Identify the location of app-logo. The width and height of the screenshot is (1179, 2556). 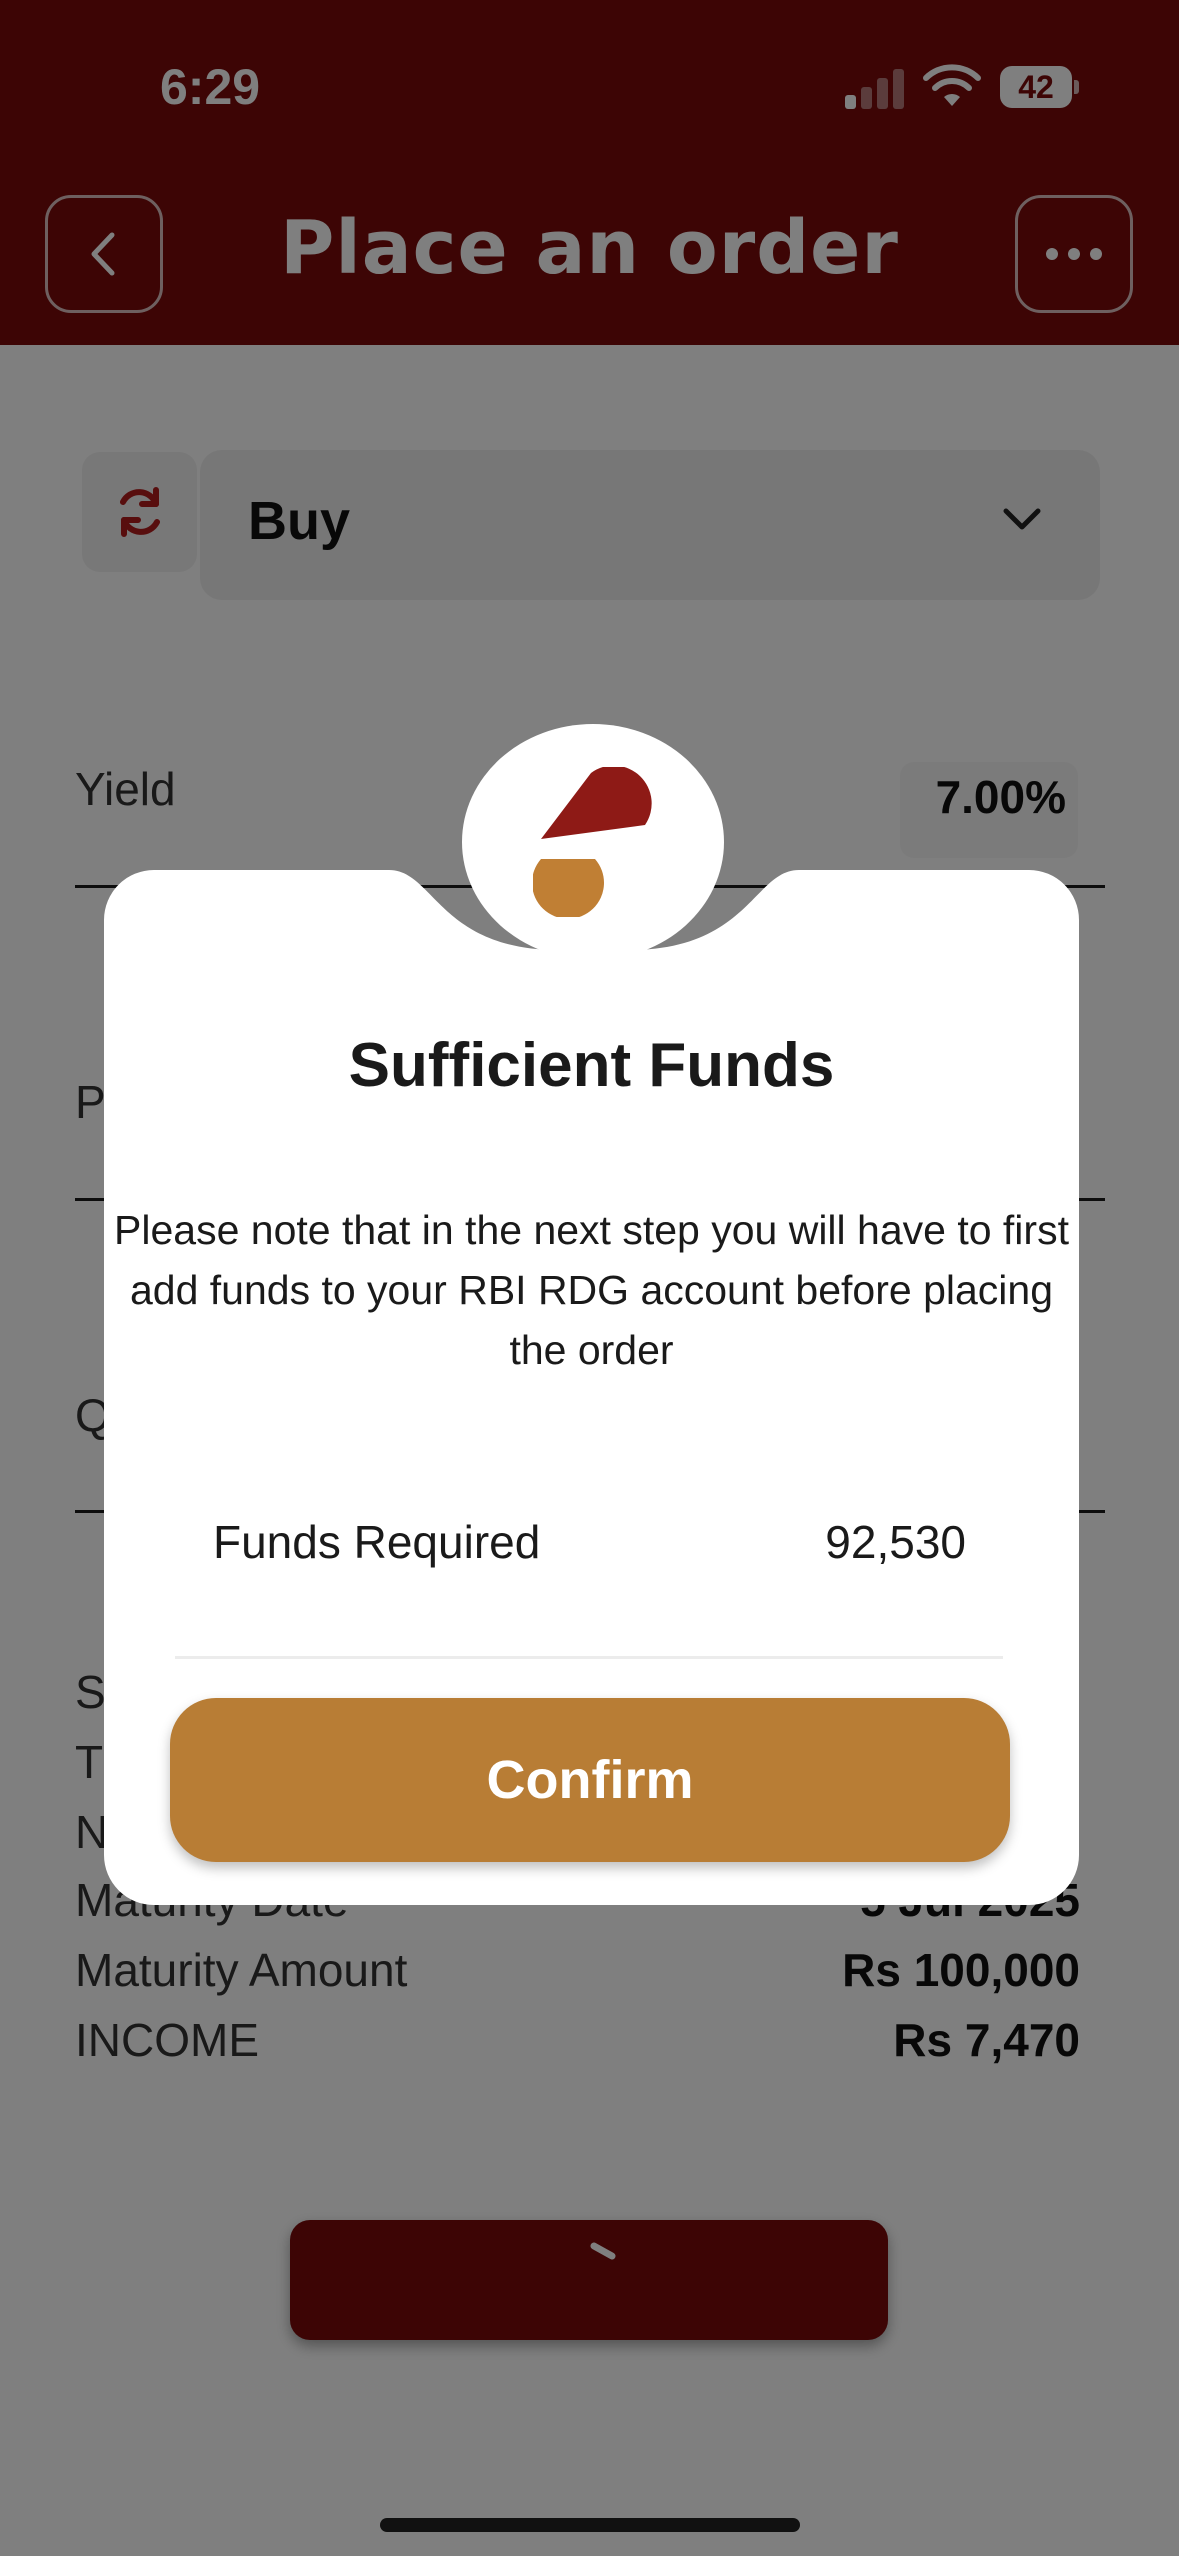
(593, 842).